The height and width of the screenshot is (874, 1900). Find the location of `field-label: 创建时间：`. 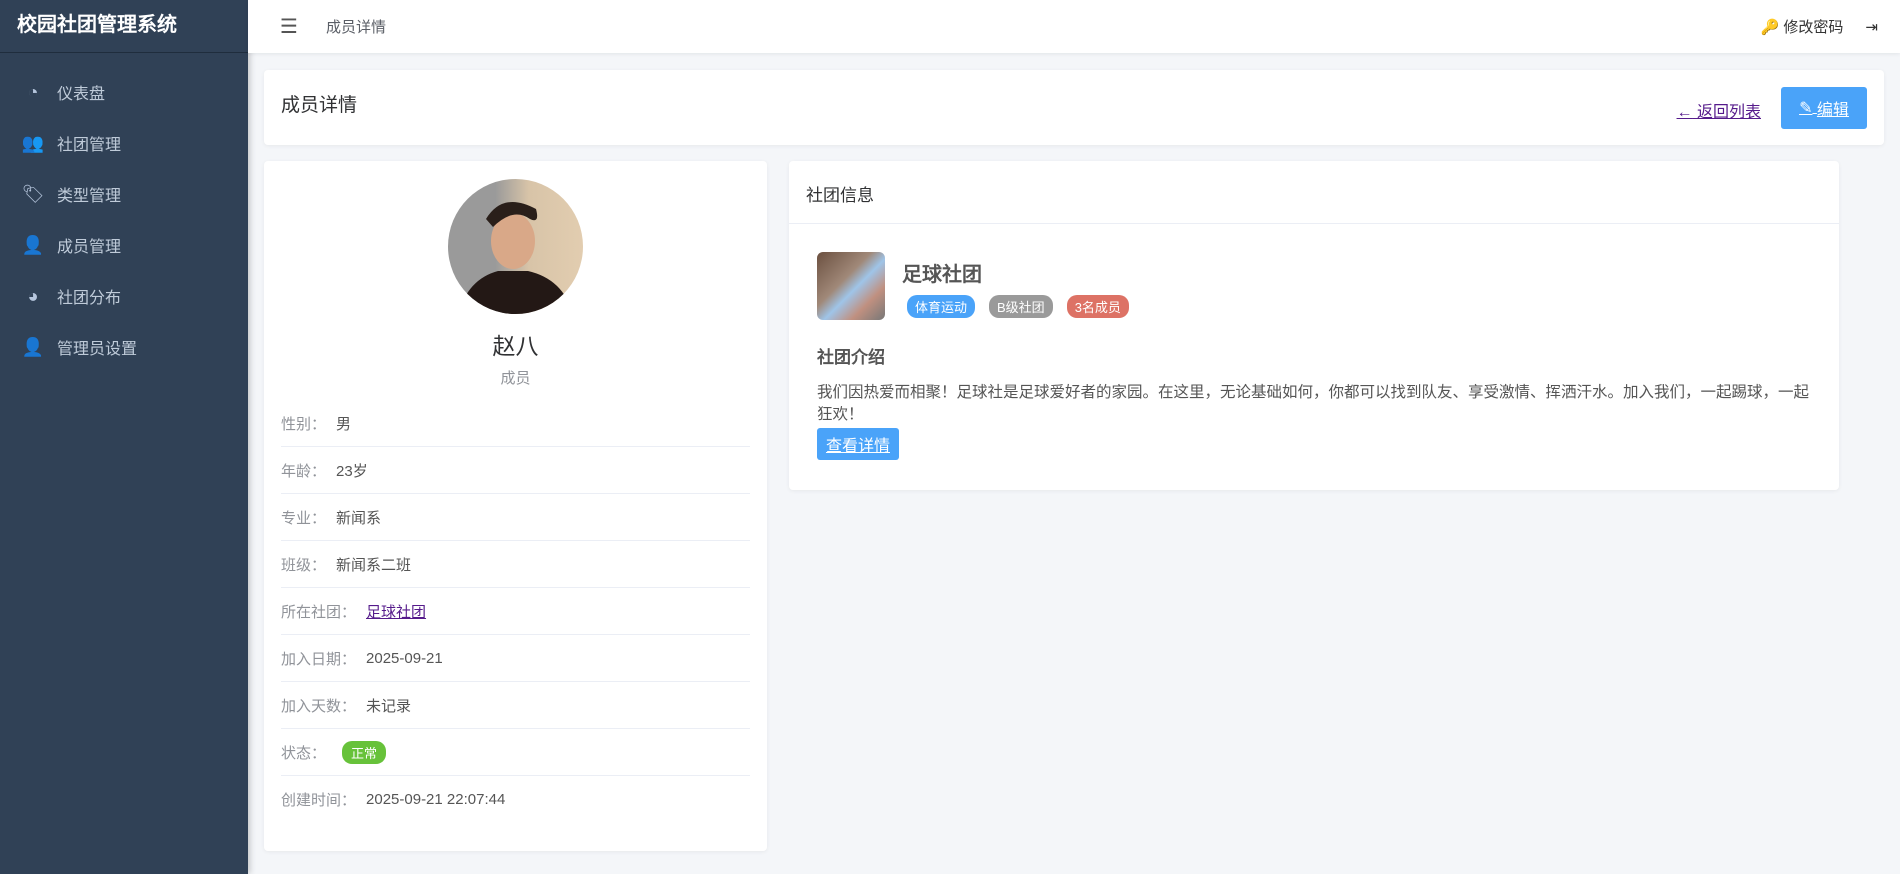

field-label: 创建时间： is located at coordinates (319, 800).